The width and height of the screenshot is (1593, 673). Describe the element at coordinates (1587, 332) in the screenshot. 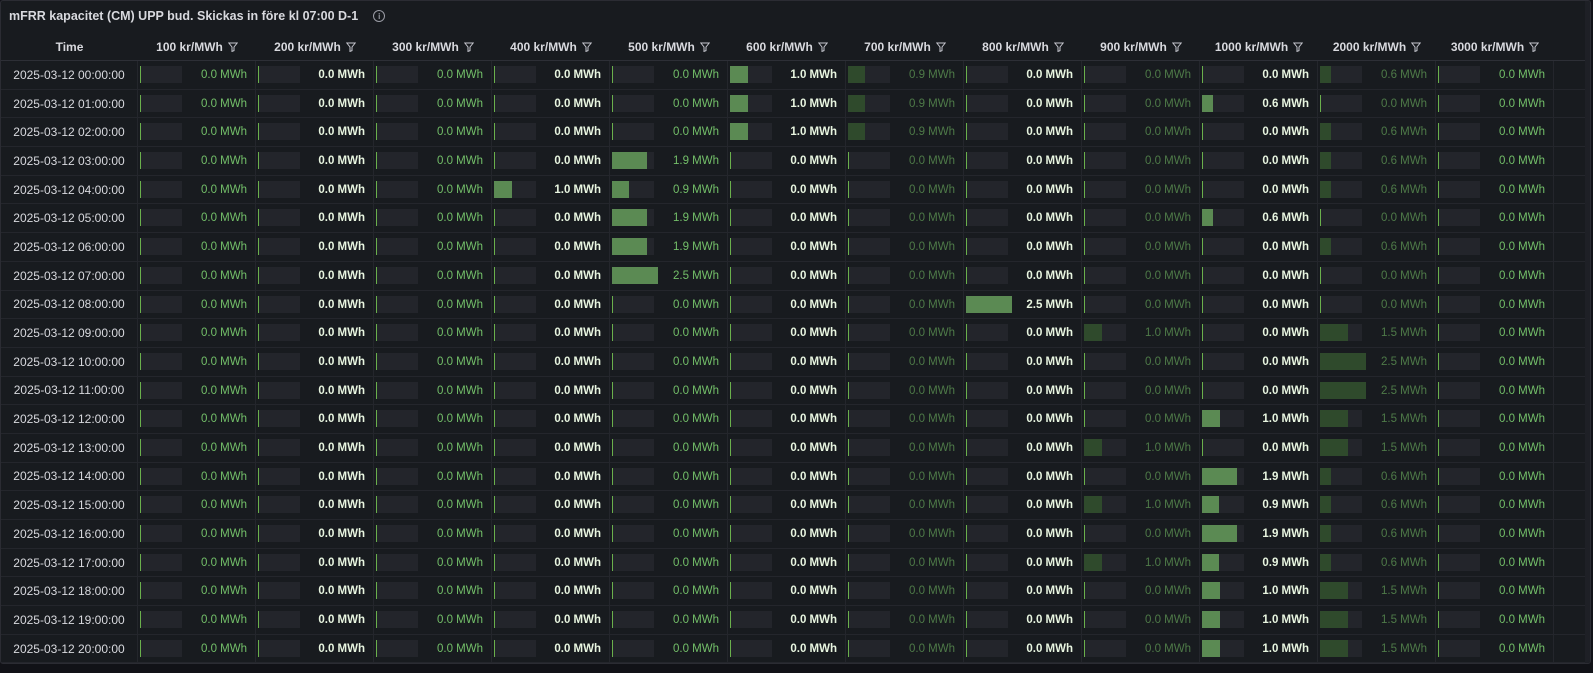

I see `scrollbar` at that location.